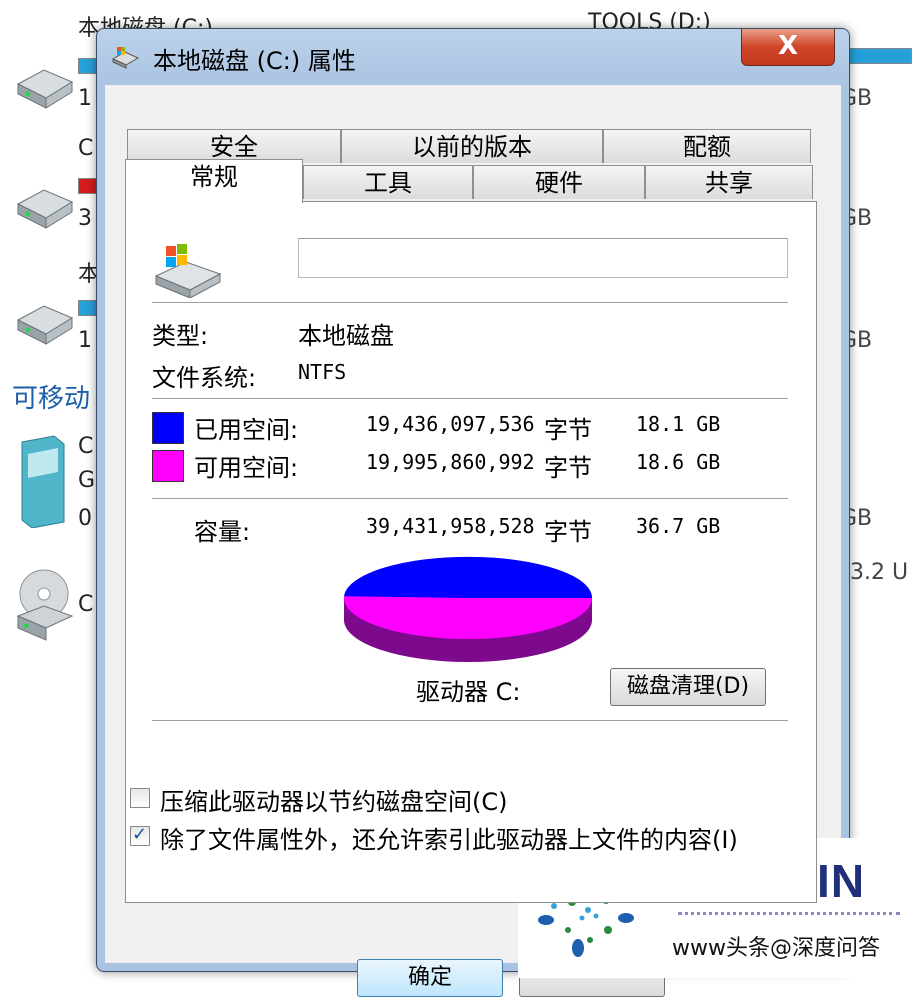 The height and width of the screenshot is (997, 918). What do you see at coordinates (468, 692) in the screenshot?
I see `drive-letter-label: 驱动器 C:` at bounding box center [468, 692].